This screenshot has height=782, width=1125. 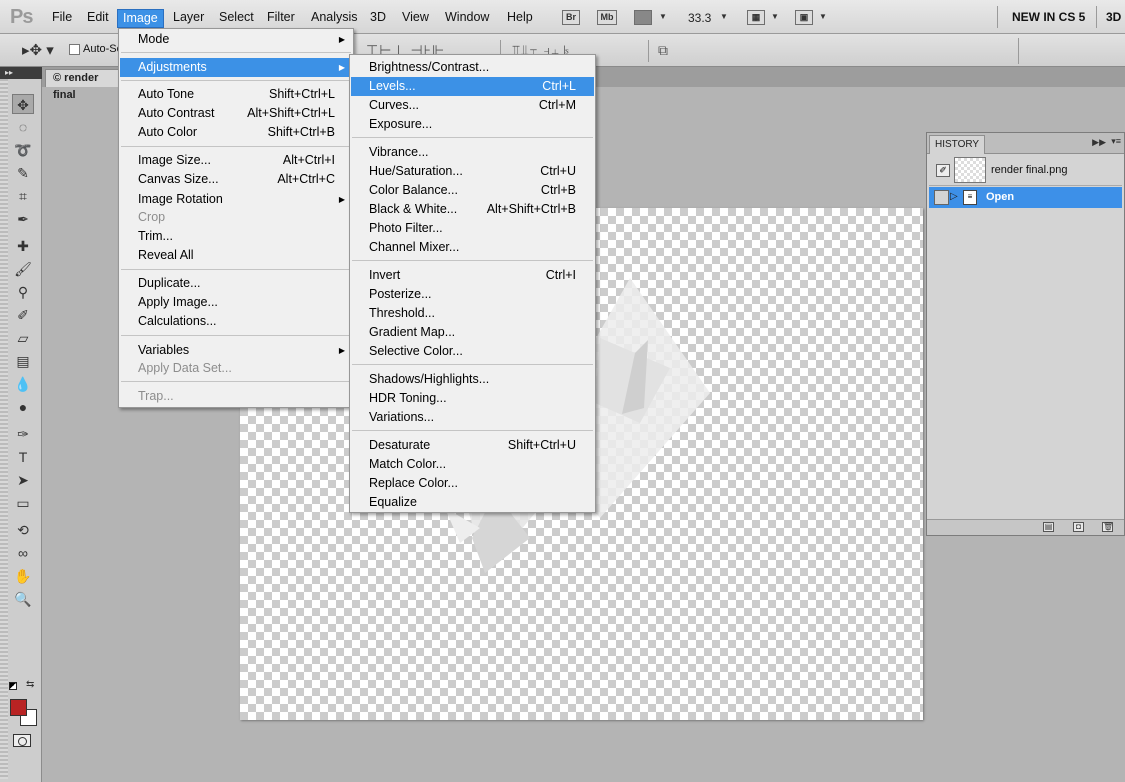 I want to click on menu-item-desaturate: Desaturate Shift+Ctrl+U, so click(x=472, y=445).